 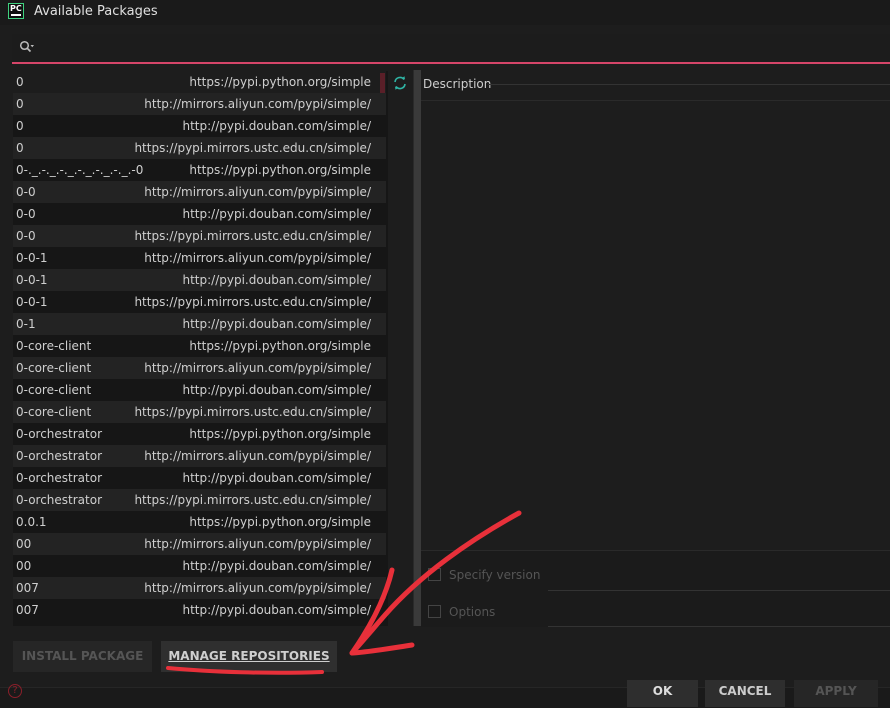 I want to click on options-field, so click(x=719, y=626).